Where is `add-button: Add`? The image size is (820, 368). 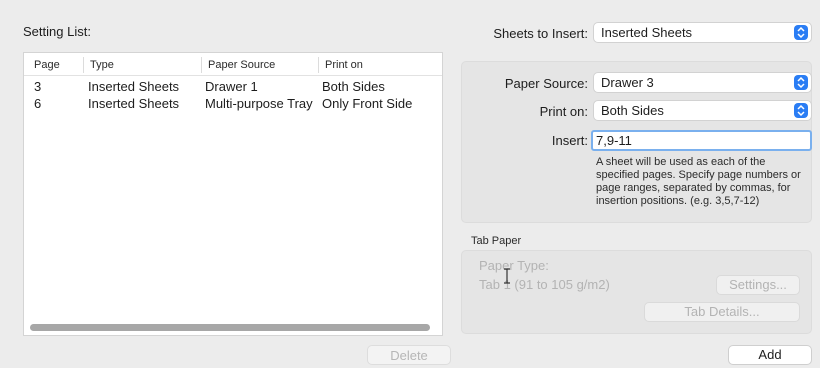
add-button: Add is located at coordinates (770, 355).